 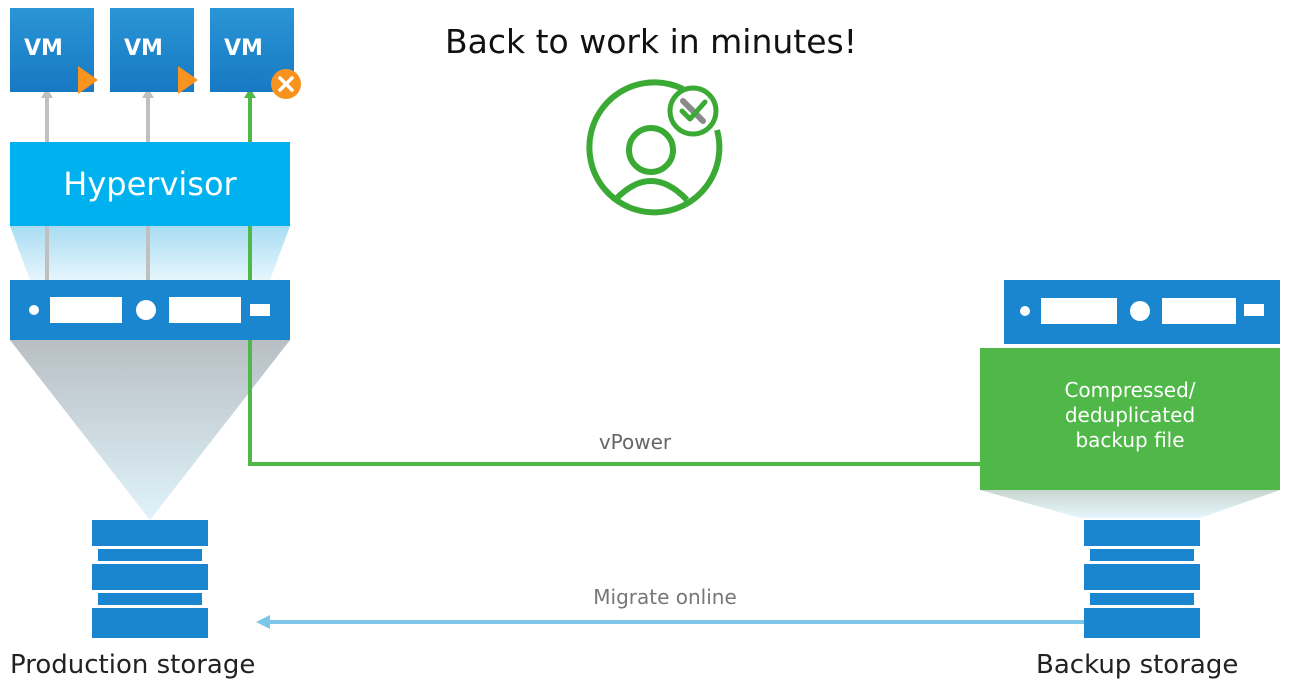 What do you see at coordinates (1142, 312) in the screenshot?
I see `backup-server-icon` at bounding box center [1142, 312].